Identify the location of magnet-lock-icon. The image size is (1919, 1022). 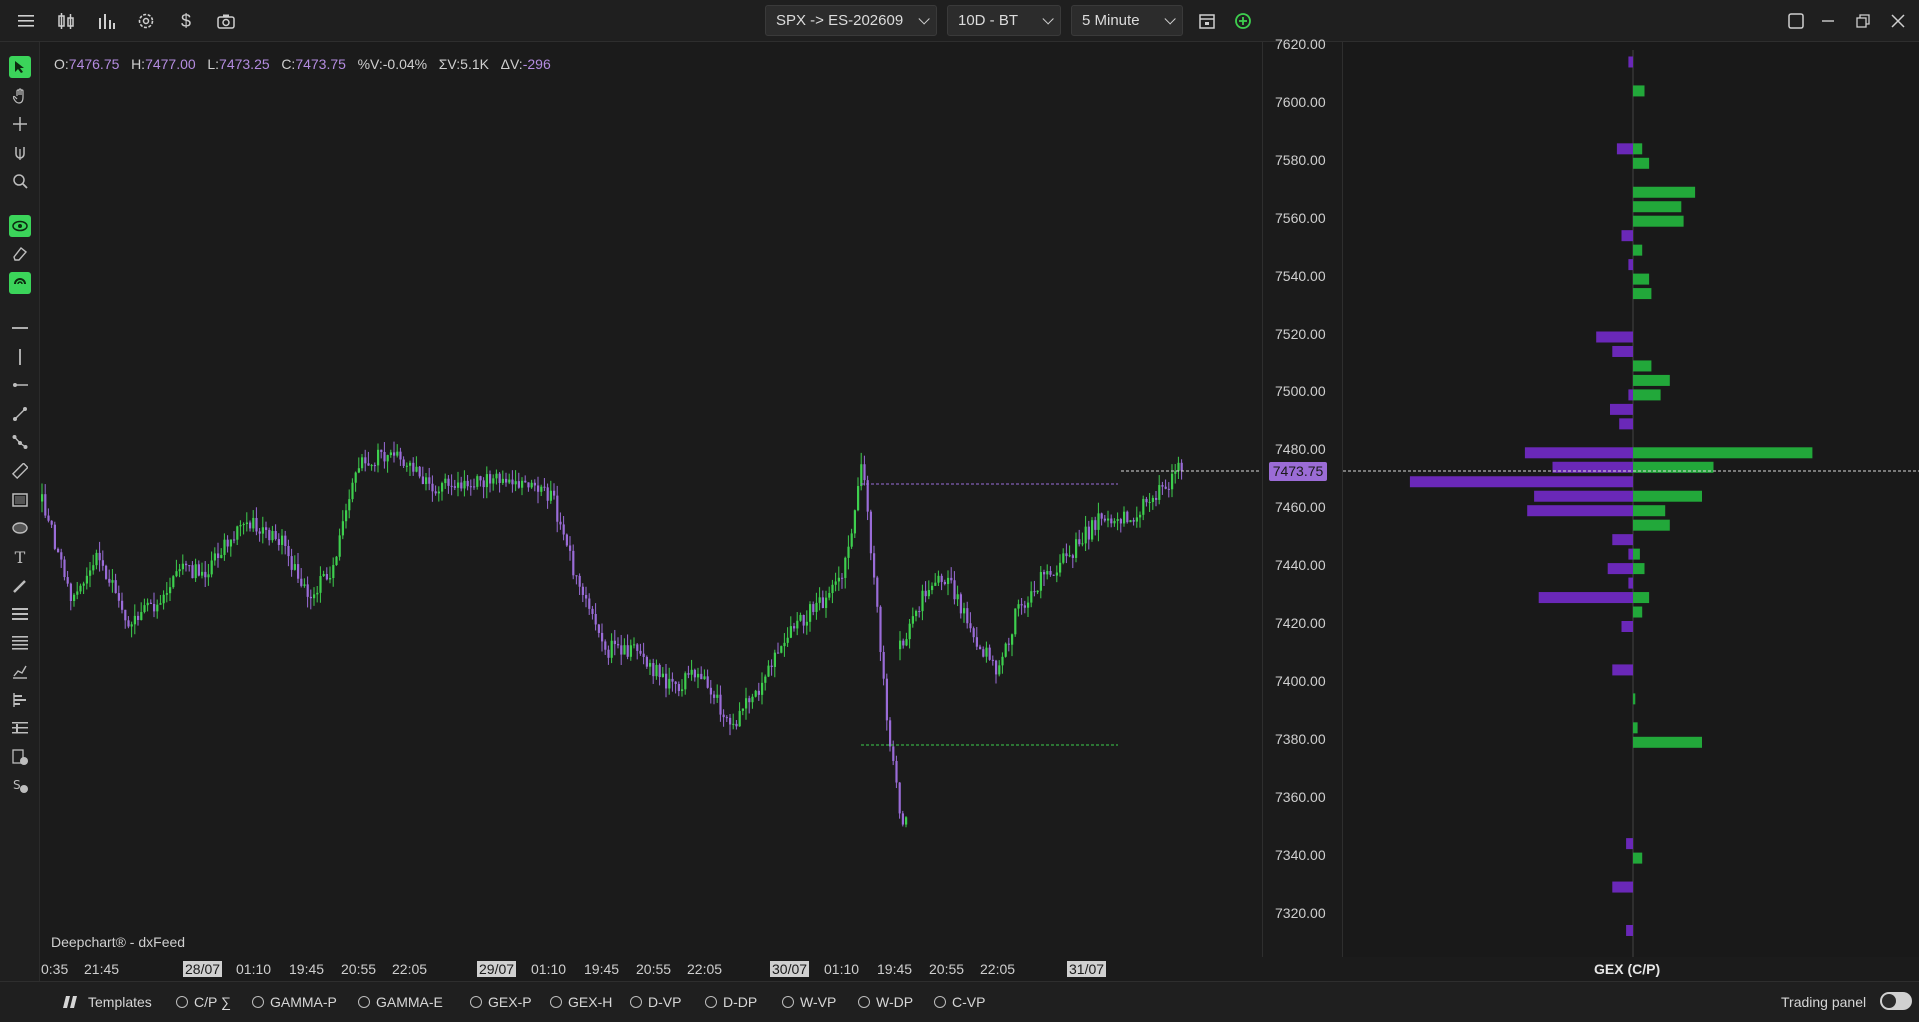
(20, 283).